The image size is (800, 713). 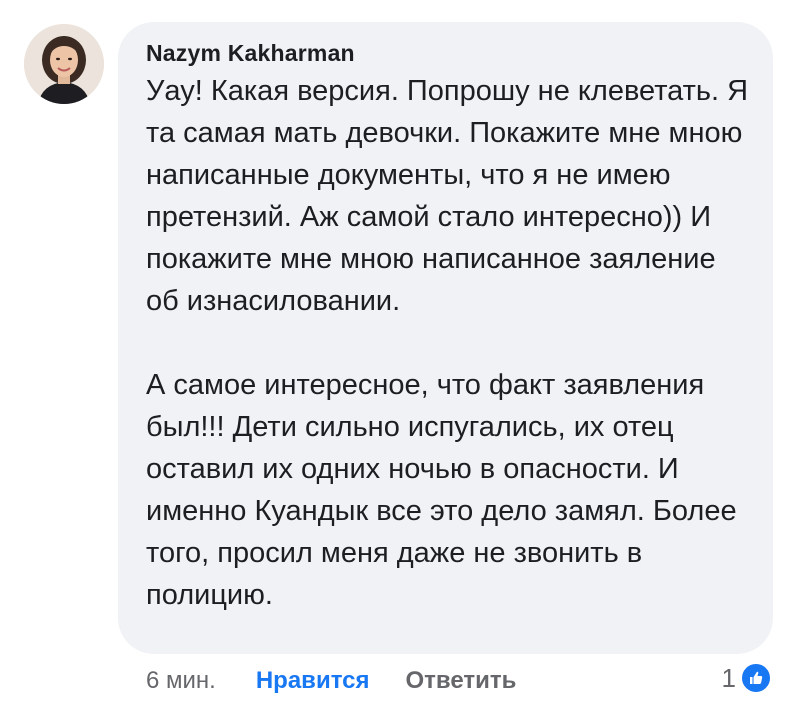 I want to click on comment-author: Nazym Kakharman, so click(x=447, y=53).